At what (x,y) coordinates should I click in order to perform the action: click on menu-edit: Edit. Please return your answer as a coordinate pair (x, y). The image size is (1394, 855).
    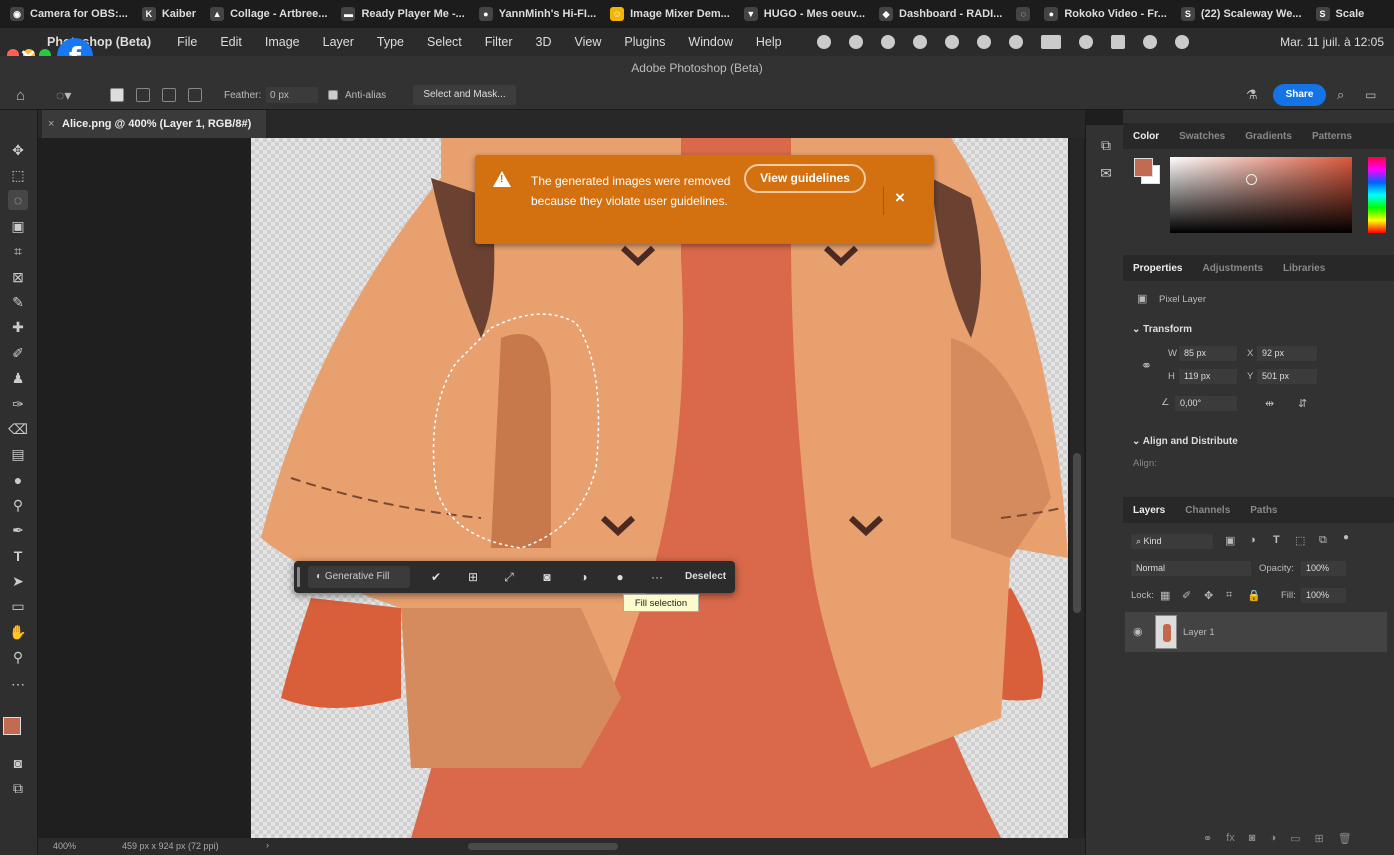
    Looking at the image, I should click on (231, 42).